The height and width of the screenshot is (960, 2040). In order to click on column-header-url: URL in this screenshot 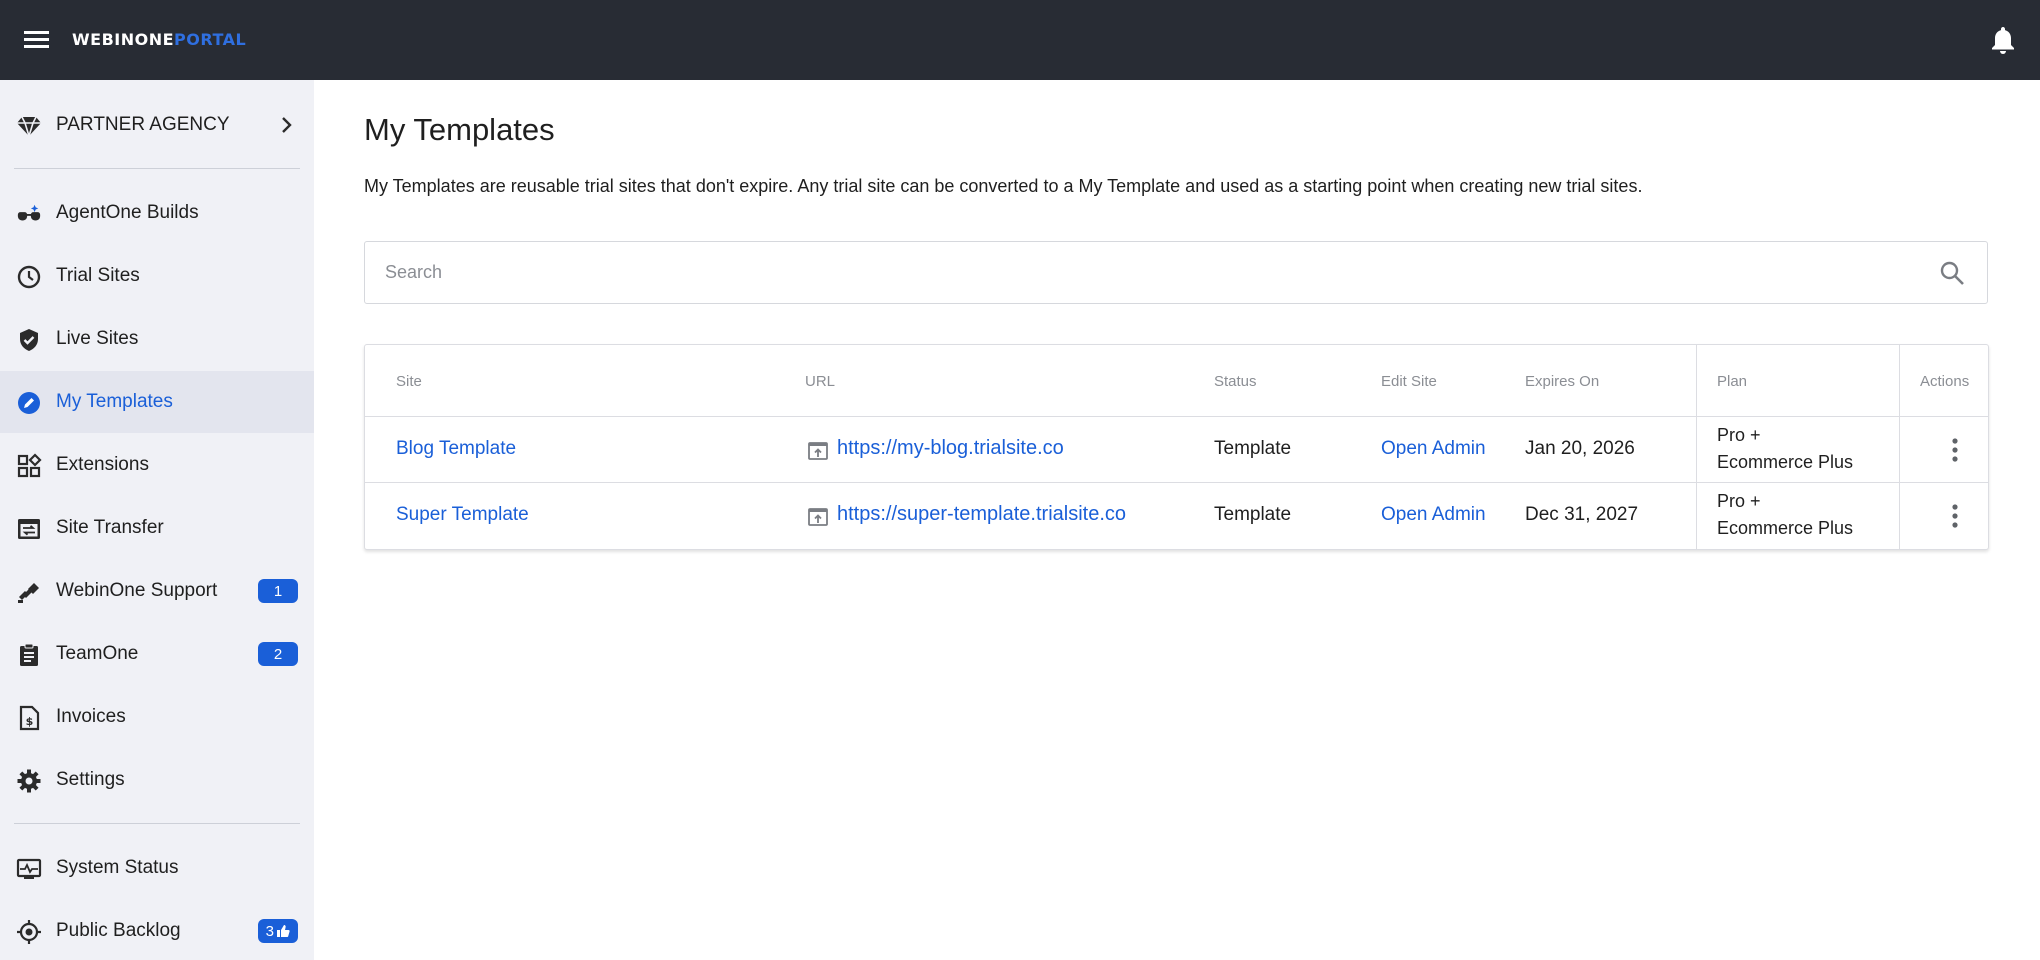, I will do `click(820, 381)`.